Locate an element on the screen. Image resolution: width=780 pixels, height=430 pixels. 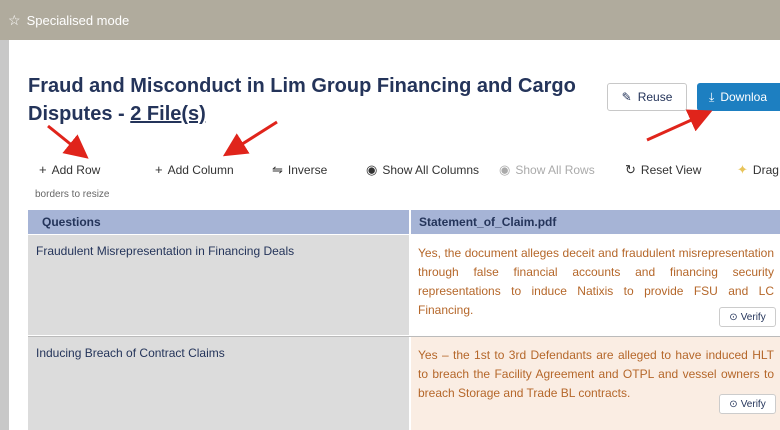
show-all-columns-button: ◉ Show All Columns is located at coordinates (422, 170).